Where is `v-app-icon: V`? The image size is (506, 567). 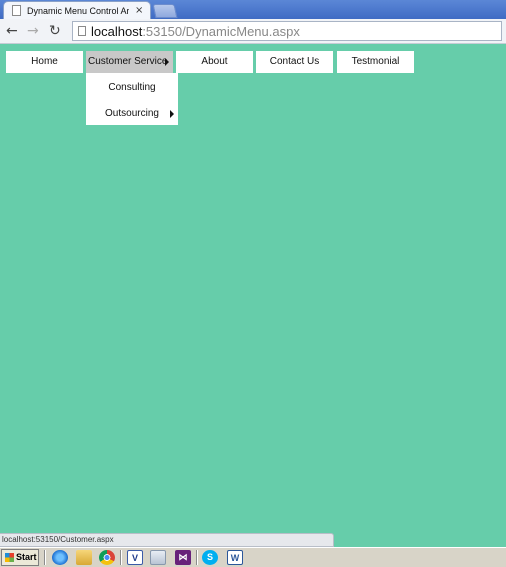 v-app-icon: V is located at coordinates (135, 557).